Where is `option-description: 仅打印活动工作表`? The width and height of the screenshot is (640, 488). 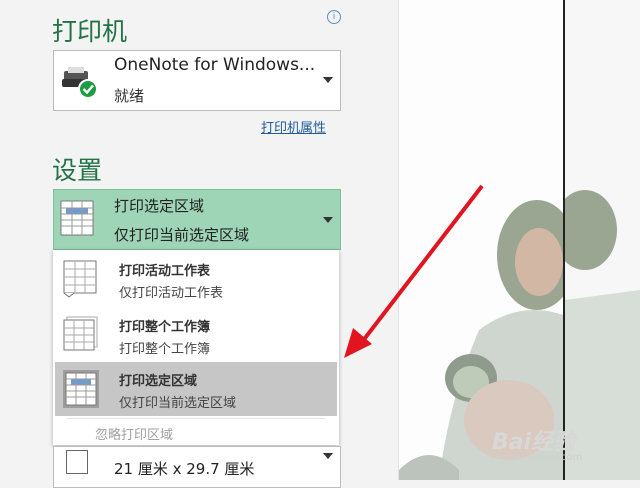 option-description: 仅打印活动工作表 is located at coordinates (171, 293).